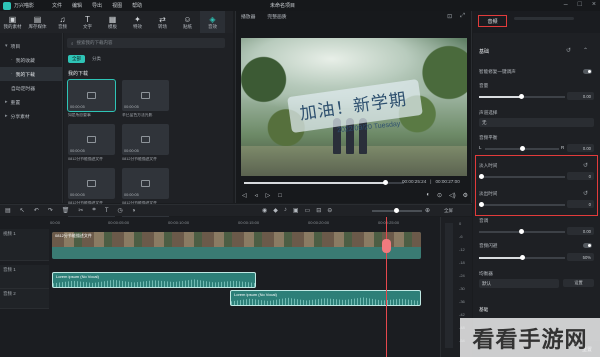 The height and width of the screenshot is (357, 600). Describe the element at coordinates (439, 195) in the screenshot. I see `camera-icon: ⊙` at that location.